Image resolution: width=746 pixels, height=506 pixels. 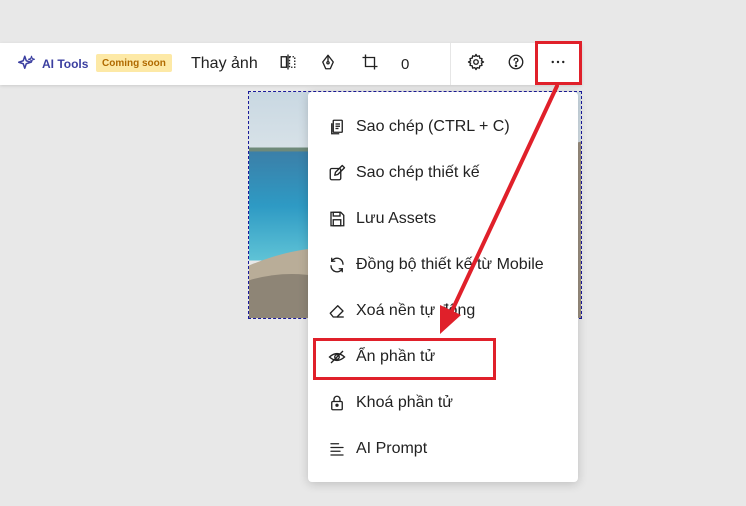 I want to click on flip-icon, so click(x=288, y=64).